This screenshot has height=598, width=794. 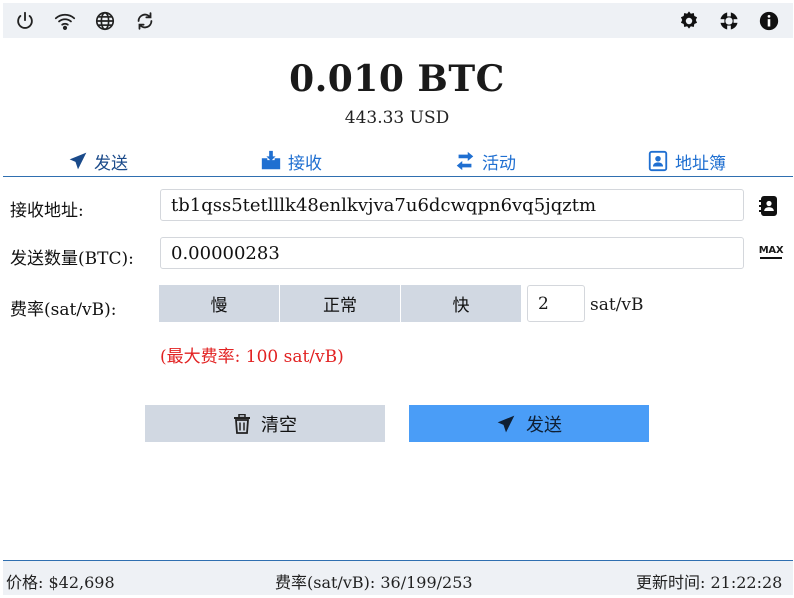 I want to click on fee-normal-button: 正常, so click(x=340, y=303).